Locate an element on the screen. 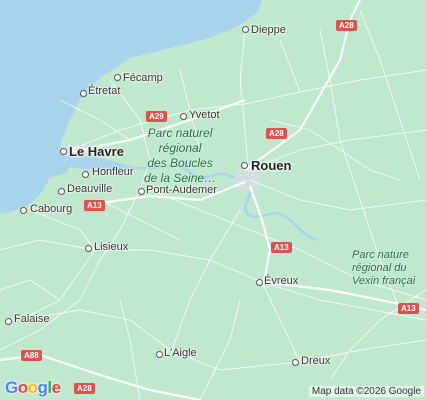  dreux-marker is located at coordinates (295, 362).